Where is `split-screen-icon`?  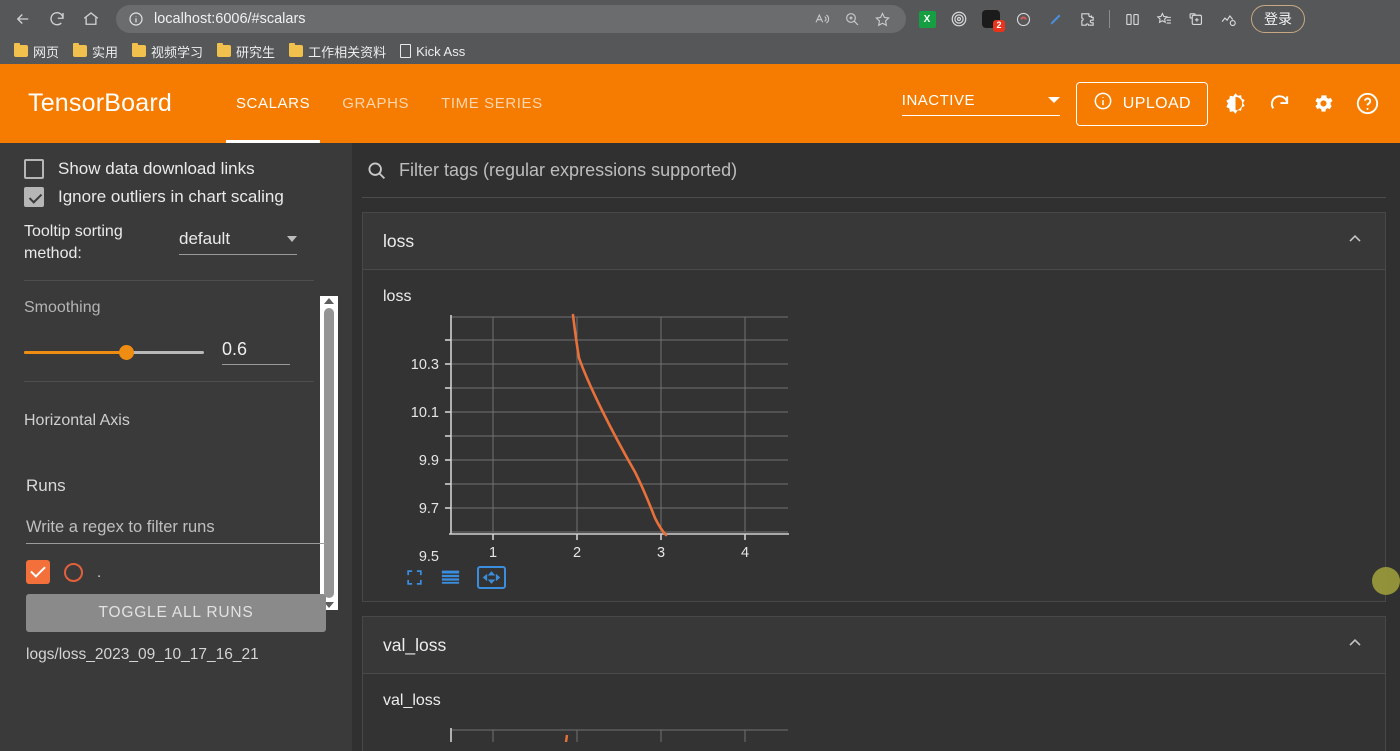 split-screen-icon is located at coordinates (1132, 19).